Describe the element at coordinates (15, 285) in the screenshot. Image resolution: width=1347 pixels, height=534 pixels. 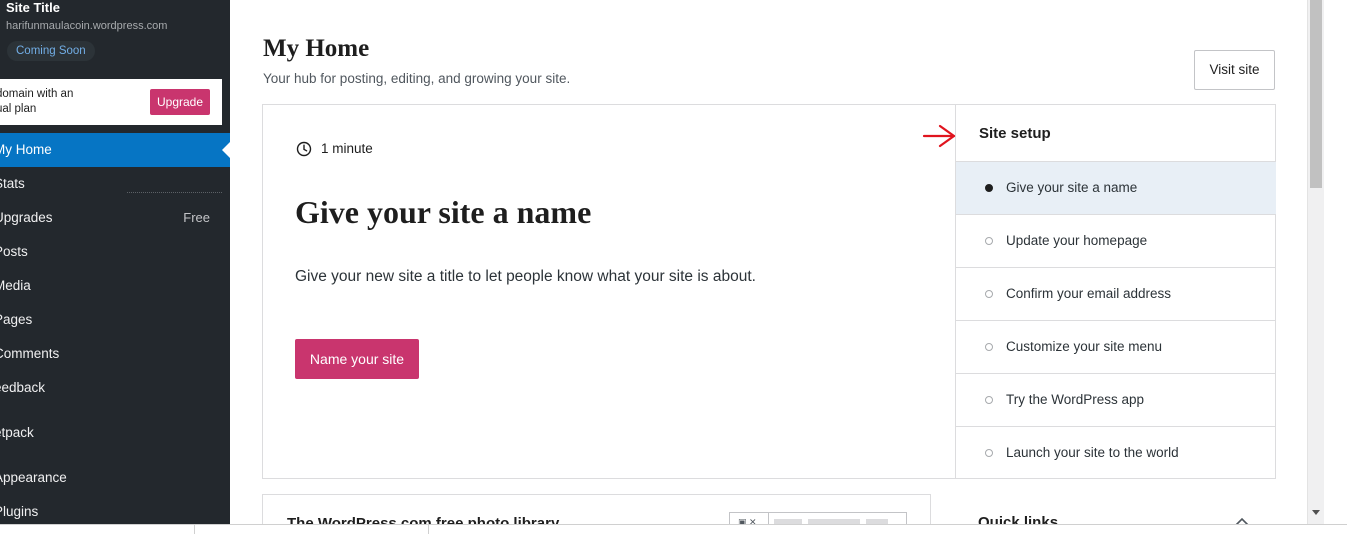
I see `sidebar-item-label: Media` at that location.